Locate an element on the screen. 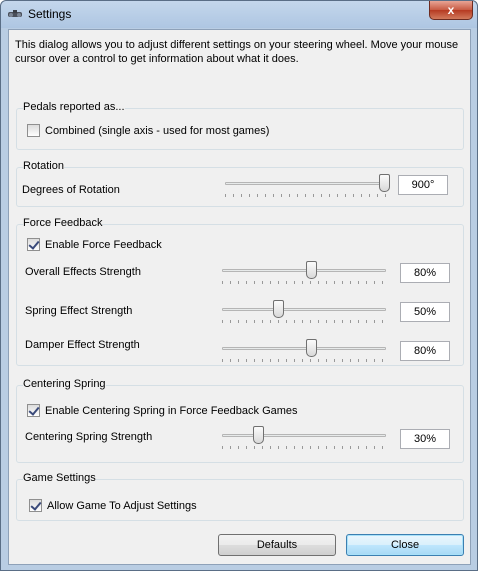 The image size is (478, 571). degrees-of-rotation-slider is located at coordinates (308, 186).